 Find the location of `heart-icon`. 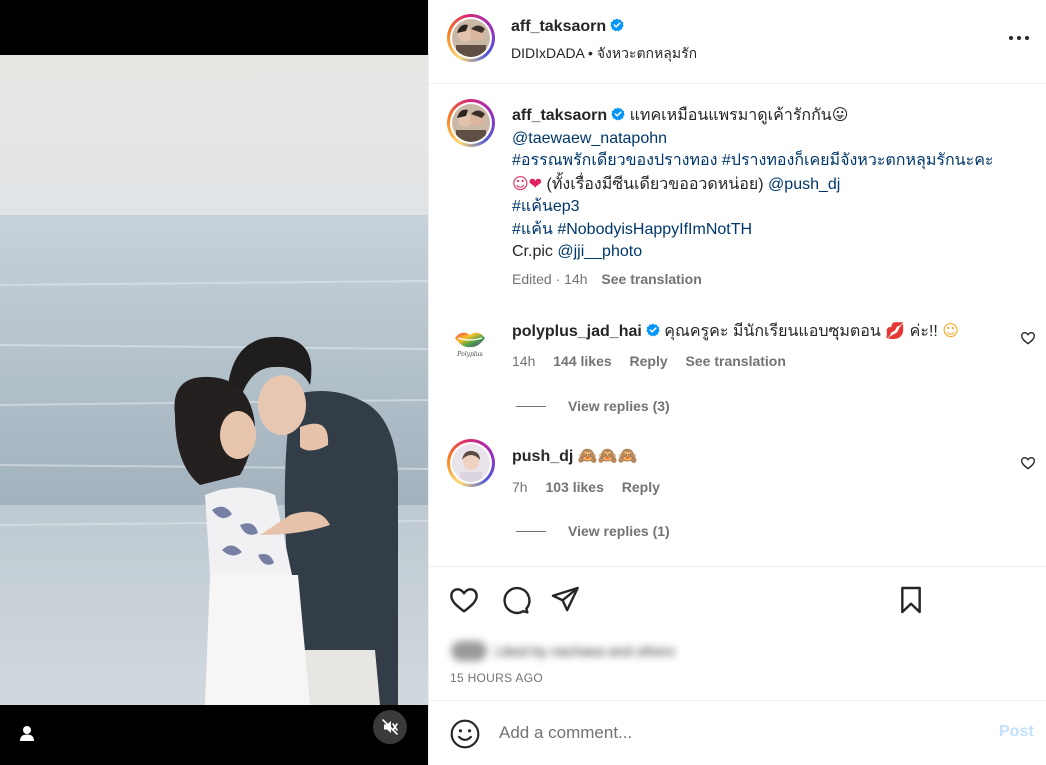

heart-icon is located at coordinates (464, 600).